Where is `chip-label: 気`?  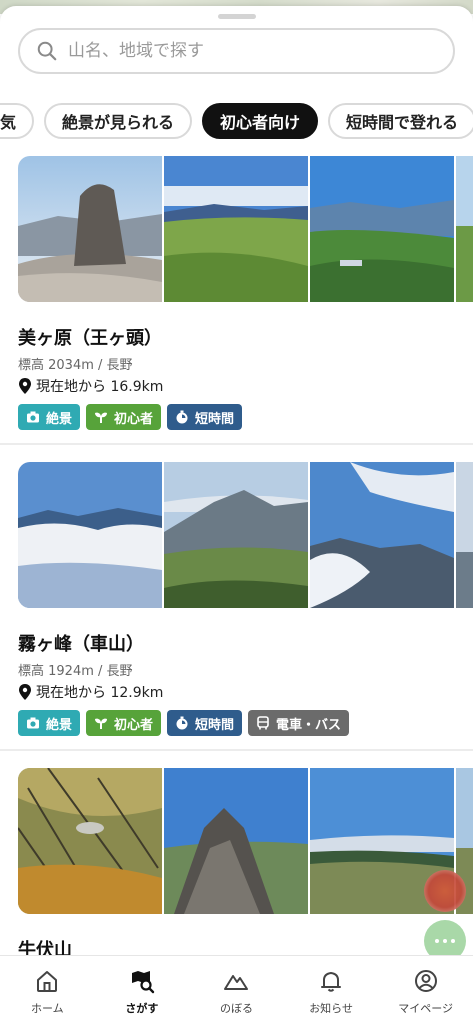
chip-label: 気 is located at coordinates (8, 122).